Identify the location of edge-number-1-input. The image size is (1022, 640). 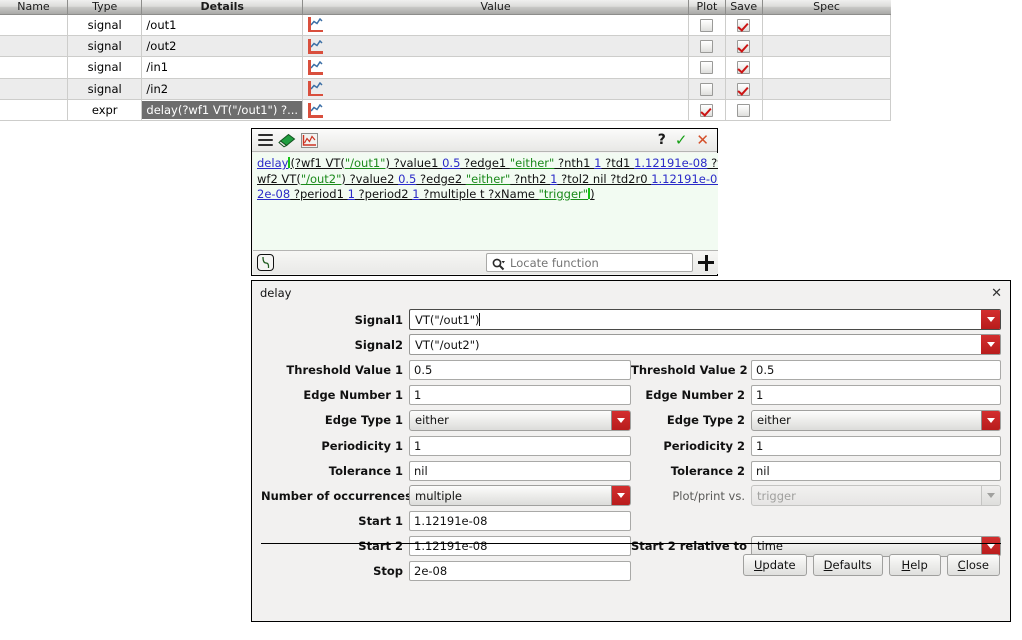
(520, 395).